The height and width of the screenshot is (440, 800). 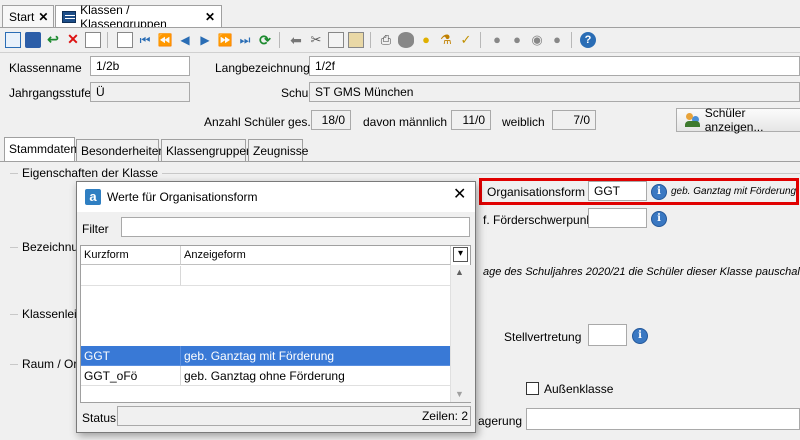 I want to click on table-row: GGT_oFö geb. Ganztag ohne Förderung, so click(x=266, y=376).